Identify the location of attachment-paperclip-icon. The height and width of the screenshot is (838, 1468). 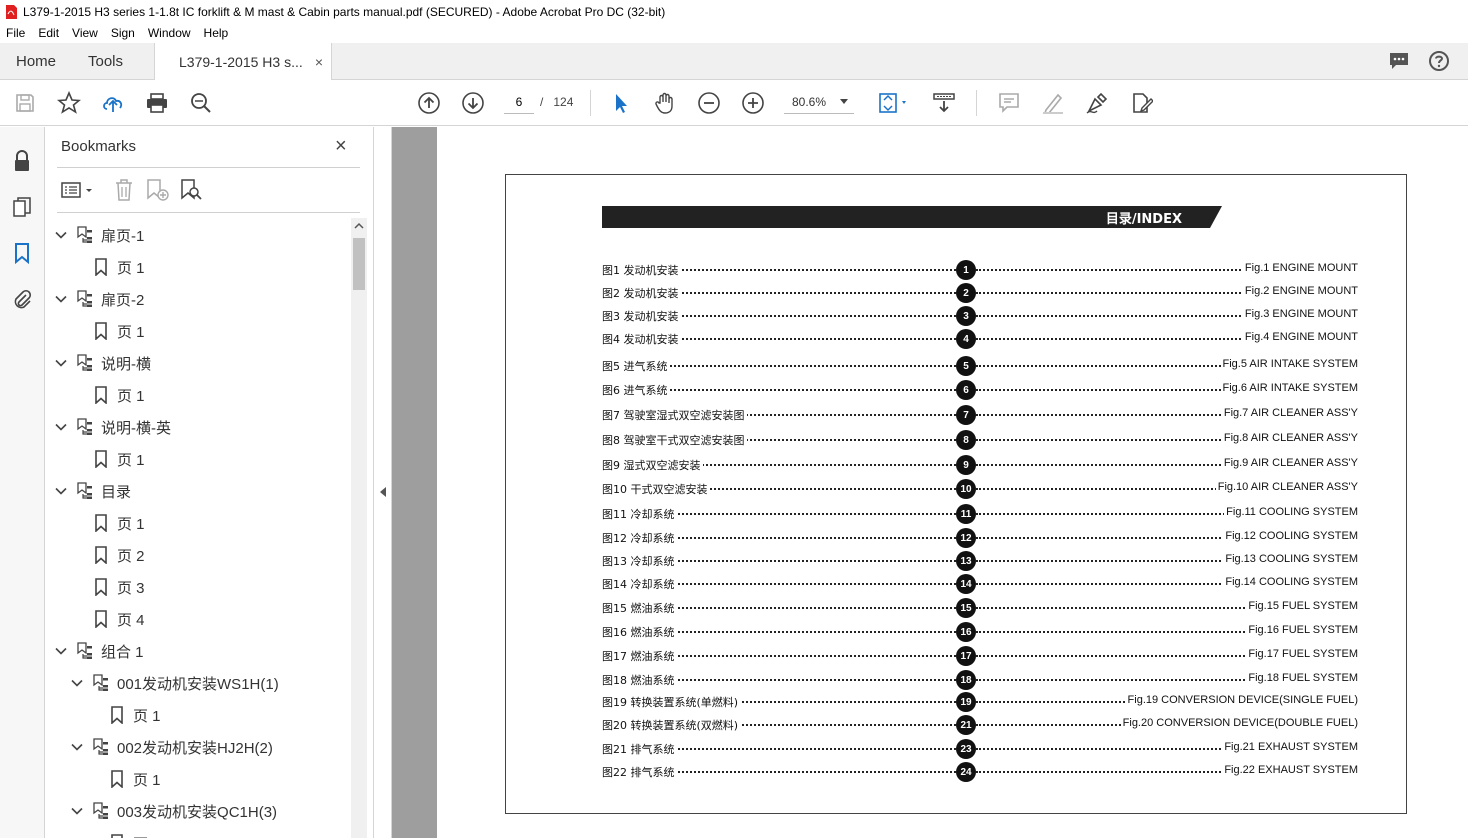
(22, 299).